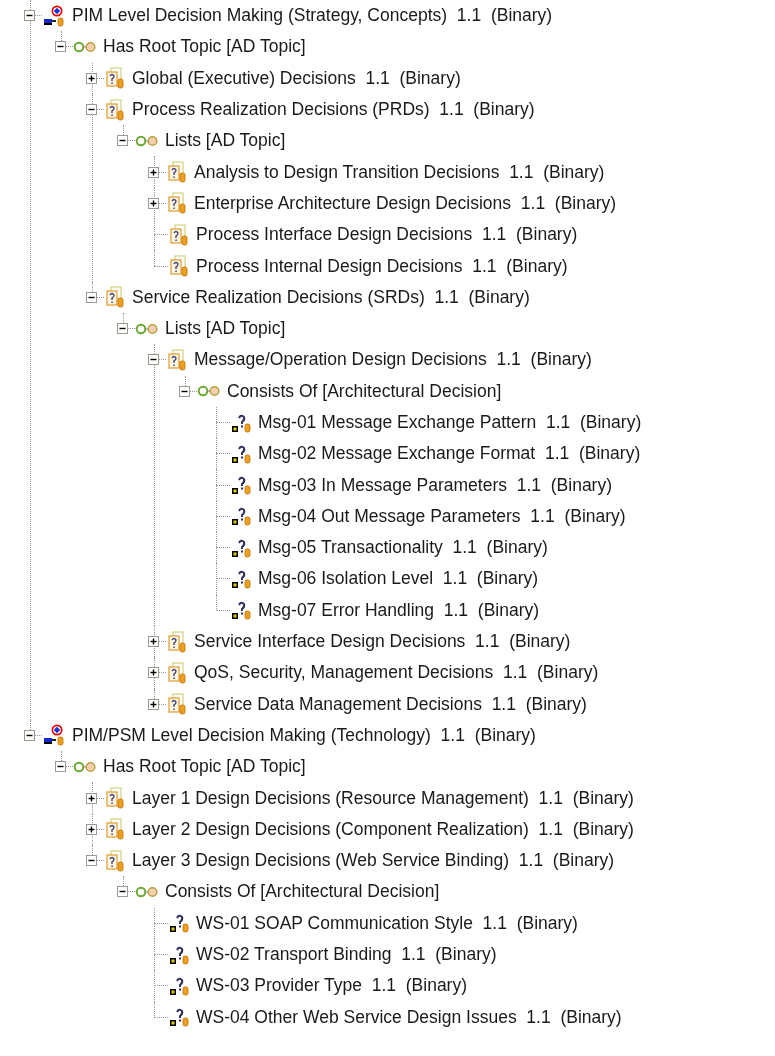 The image size is (775, 1056). What do you see at coordinates (333, 110) in the screenshot?
I see `tree-item: Process Realization Decisions (PRDs) 1.1 (Binary)` at bounding box center [333, 110].